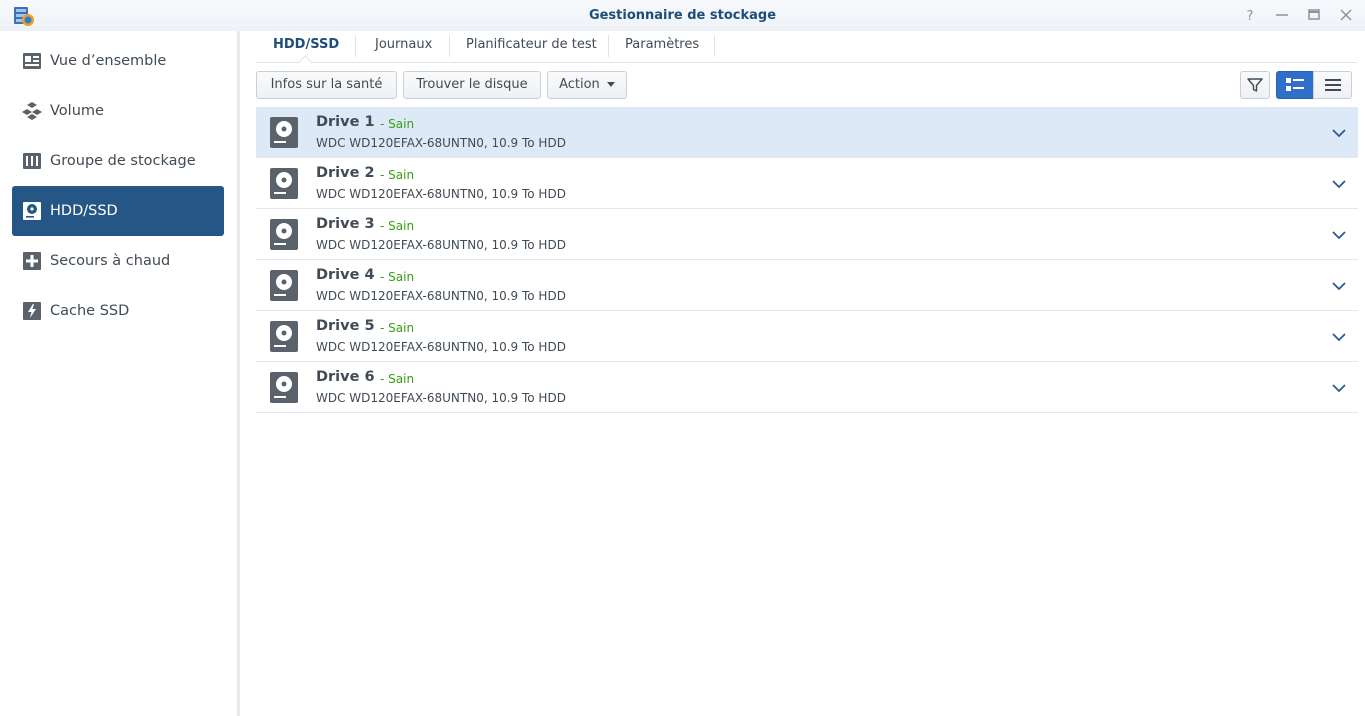 The image size is (1365, 716). I want to click on drive-name: Drive 6, so click(345, 377).